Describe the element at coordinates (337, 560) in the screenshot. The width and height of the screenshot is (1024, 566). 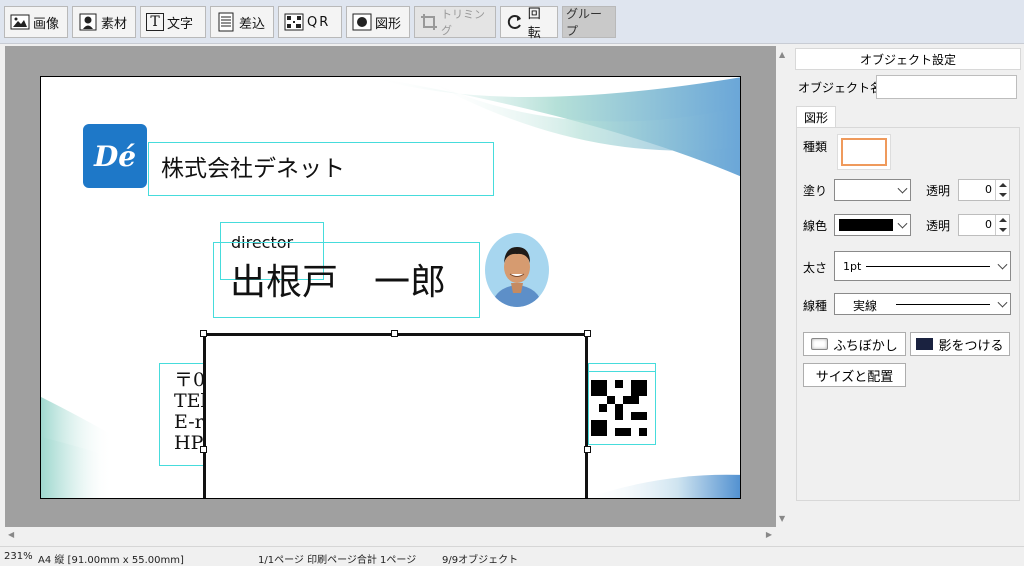
I see `page-count: 1/1ページ 印刷ページ合計 1ページ` at that location.